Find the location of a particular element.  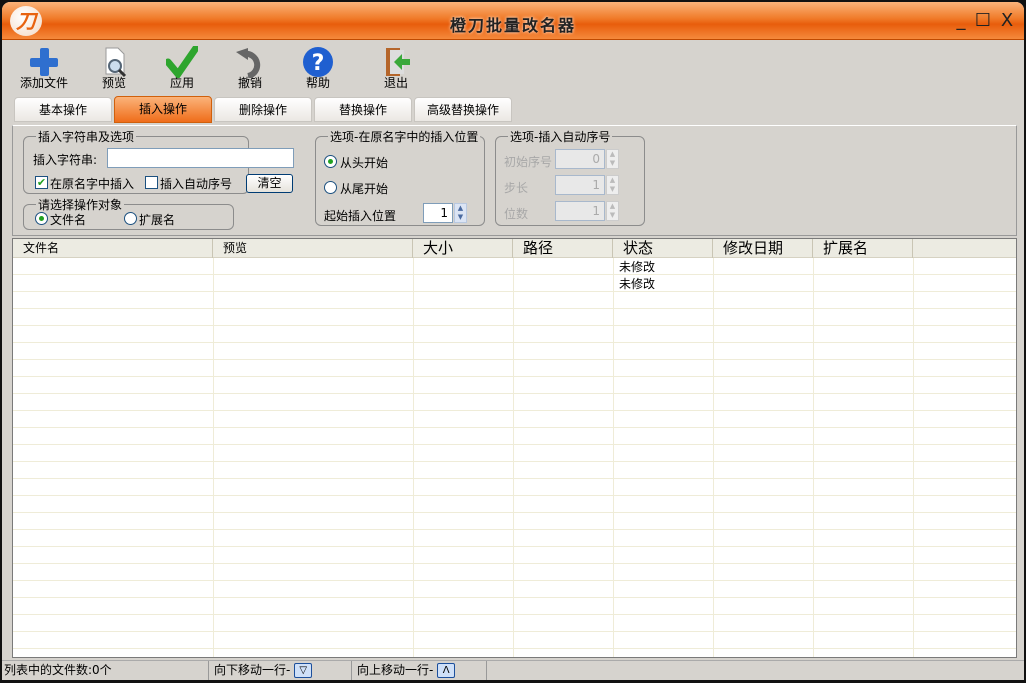

exit-button: 退出 is located at coordinates (396, 68).